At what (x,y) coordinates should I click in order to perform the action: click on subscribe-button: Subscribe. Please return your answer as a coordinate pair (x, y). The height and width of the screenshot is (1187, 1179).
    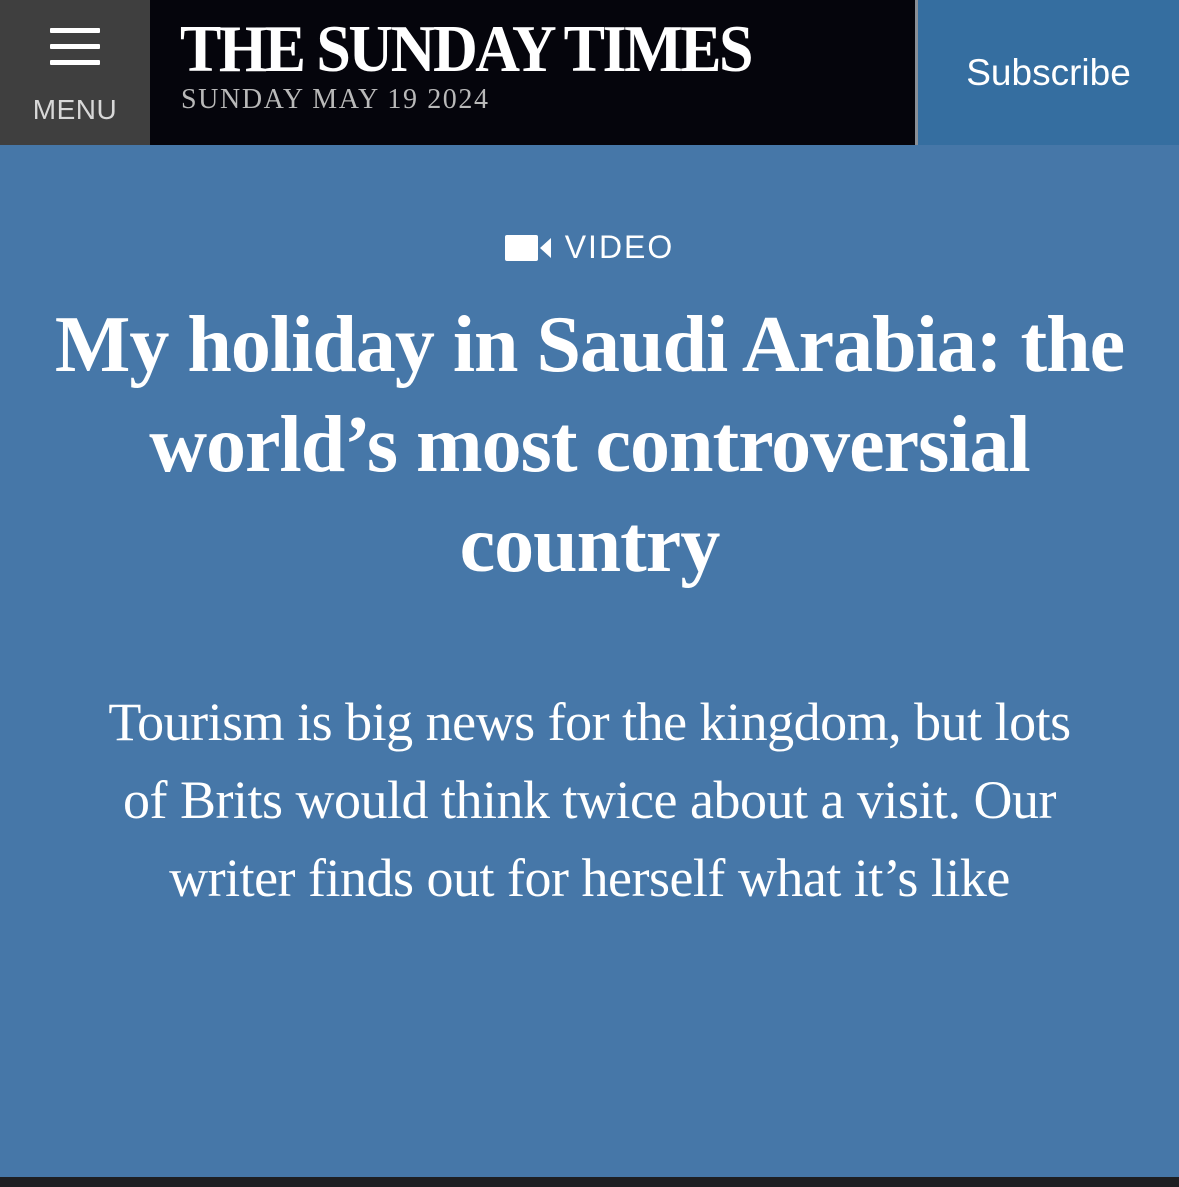
    Looking at the image, I should click on (1048, 72).